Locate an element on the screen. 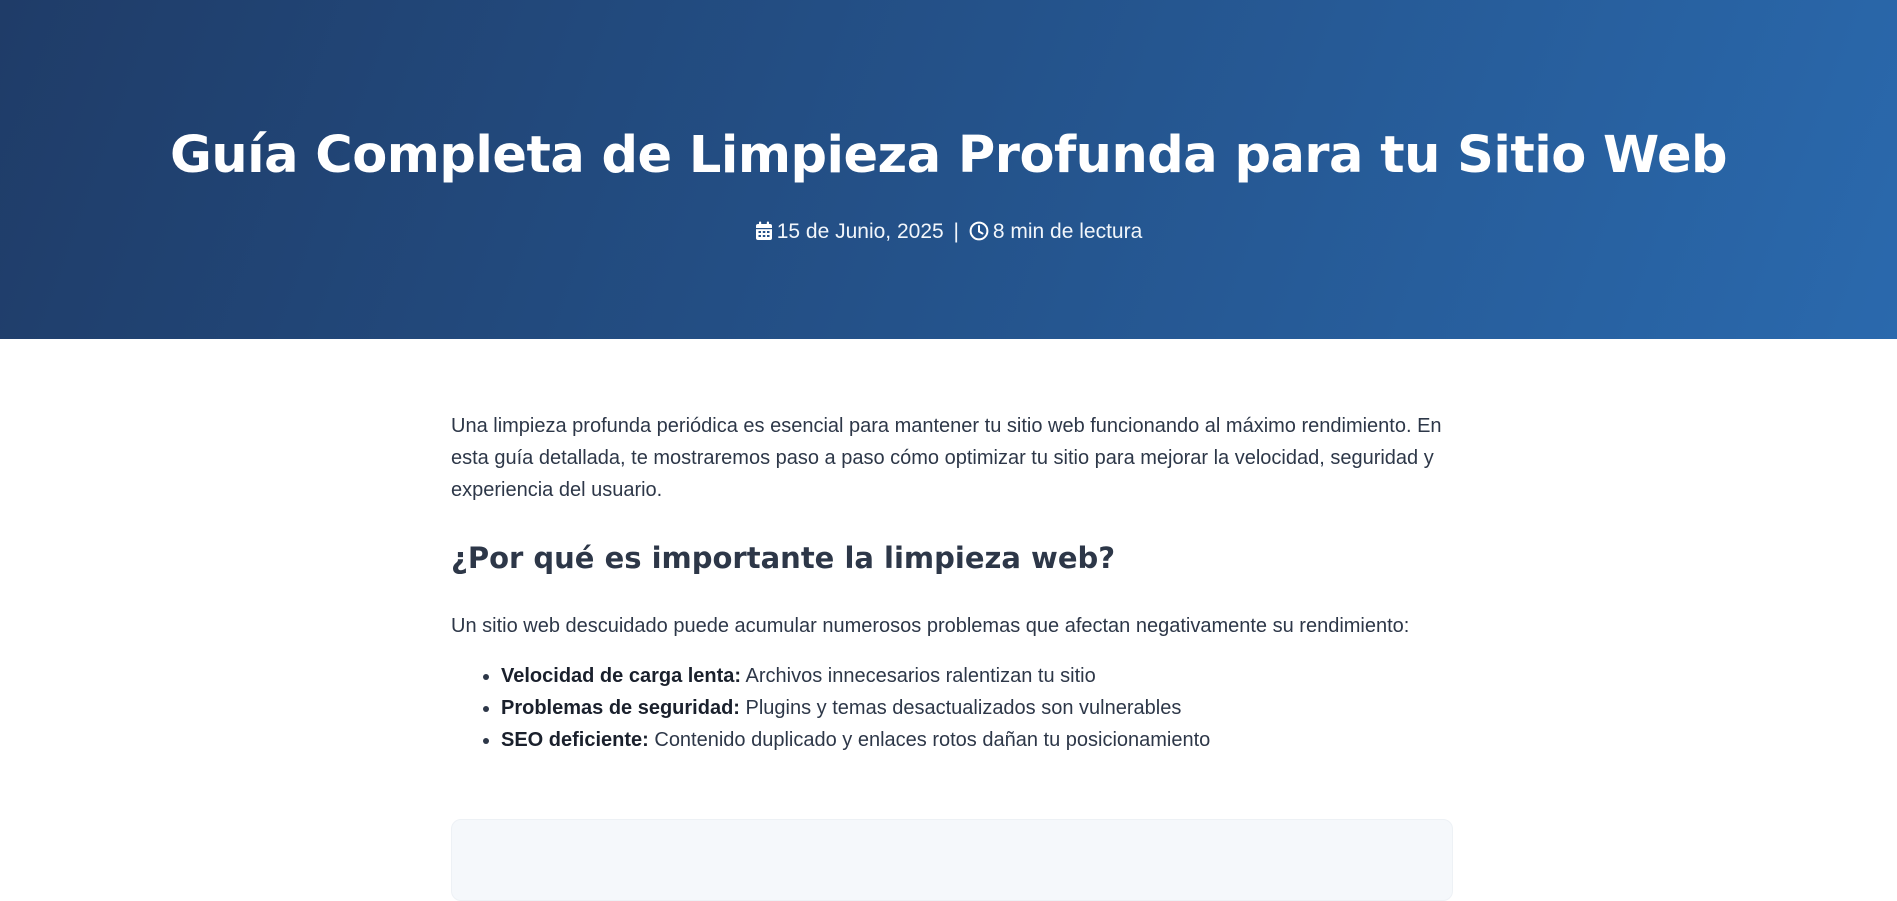  clock-icon is located at coordinates (979, 235).